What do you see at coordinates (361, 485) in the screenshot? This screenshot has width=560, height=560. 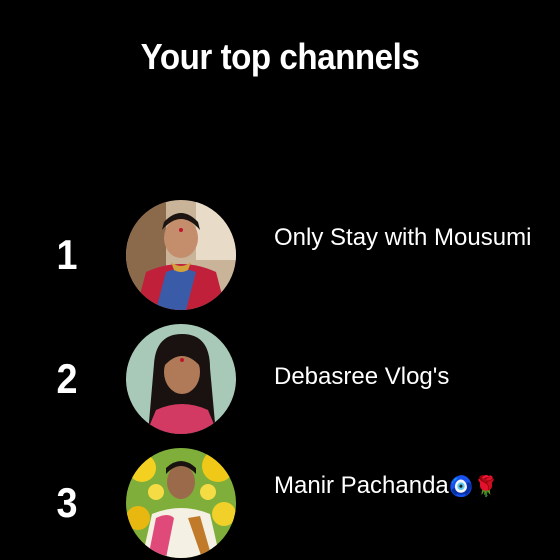 I see `channel-name-text: Manir Pachanda` at bounding box center [361, 485].